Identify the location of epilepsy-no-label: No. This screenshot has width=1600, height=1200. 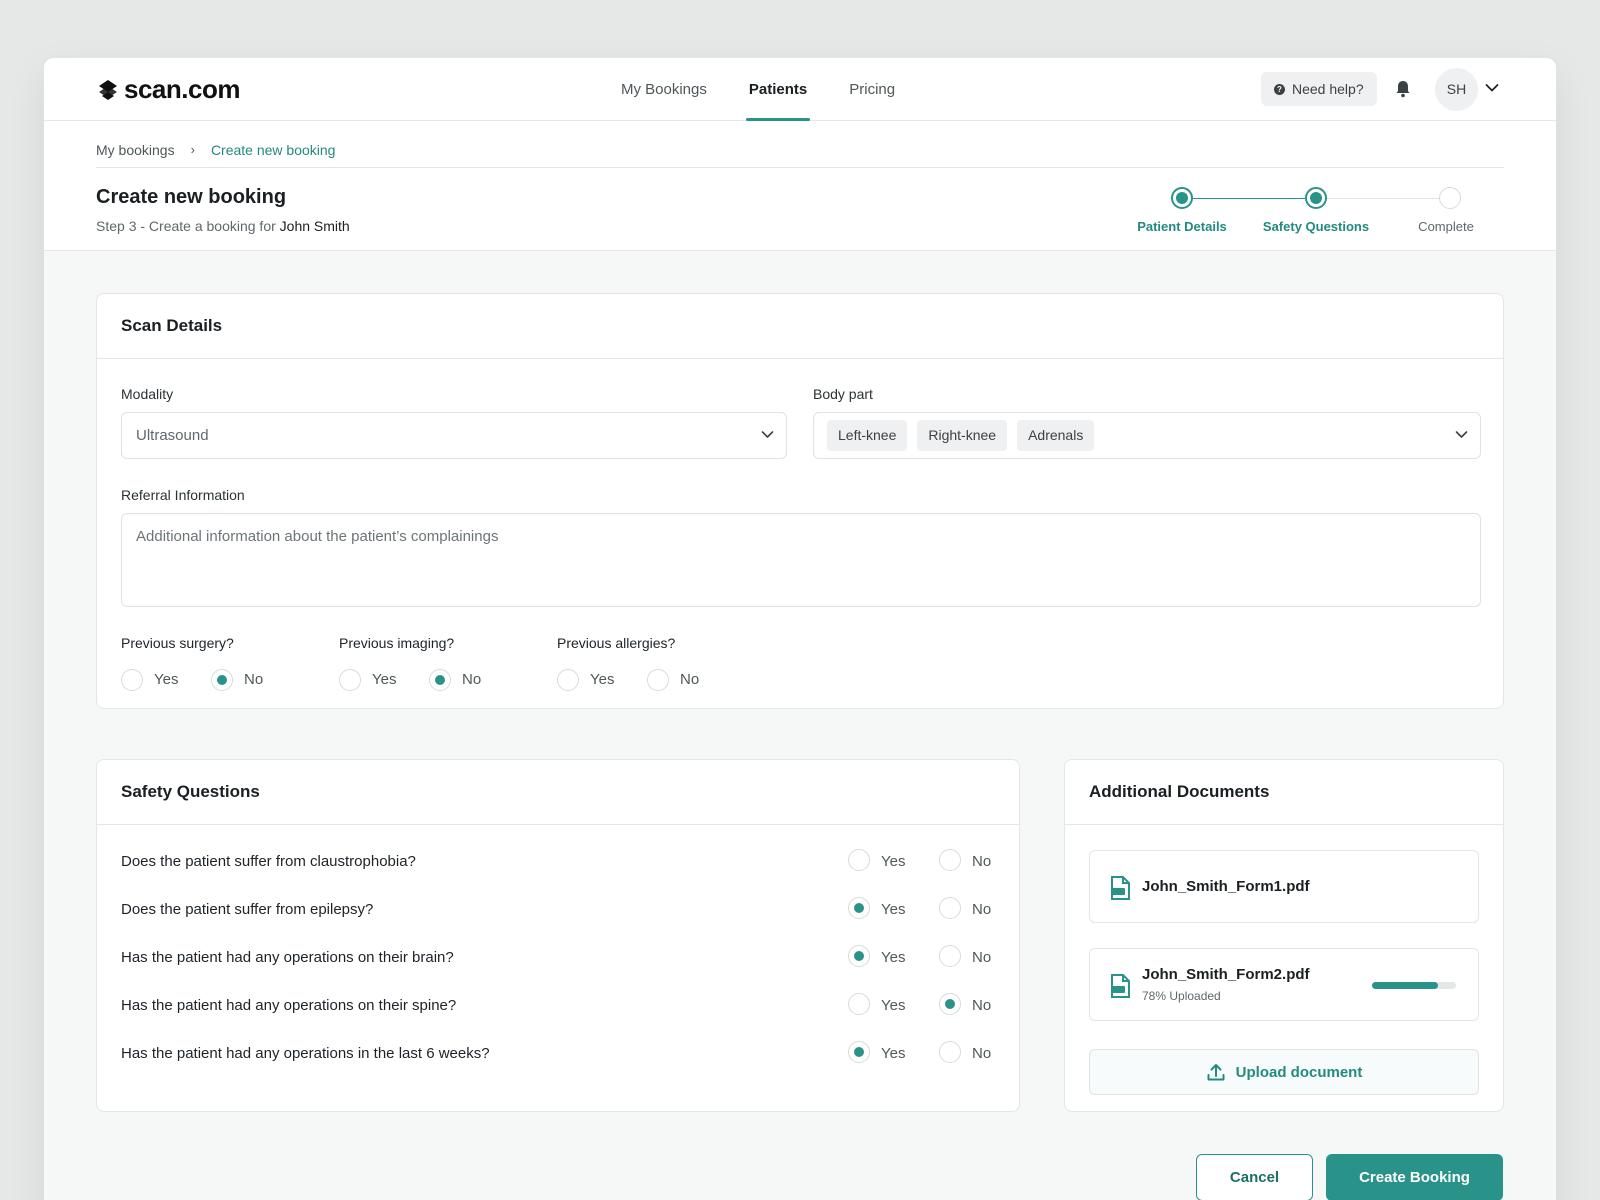
(982, 909).